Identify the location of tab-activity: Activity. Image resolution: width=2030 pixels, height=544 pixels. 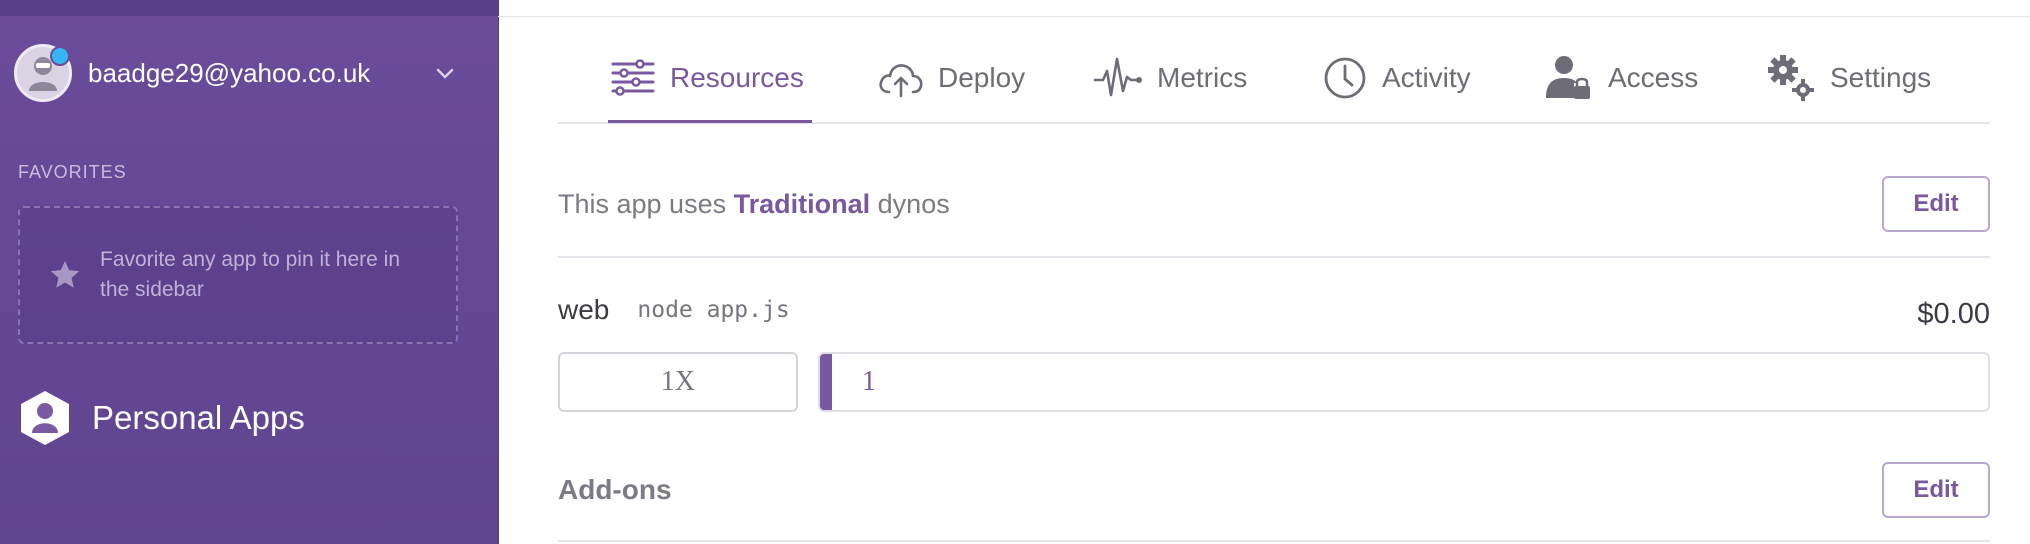
(1396, 78).